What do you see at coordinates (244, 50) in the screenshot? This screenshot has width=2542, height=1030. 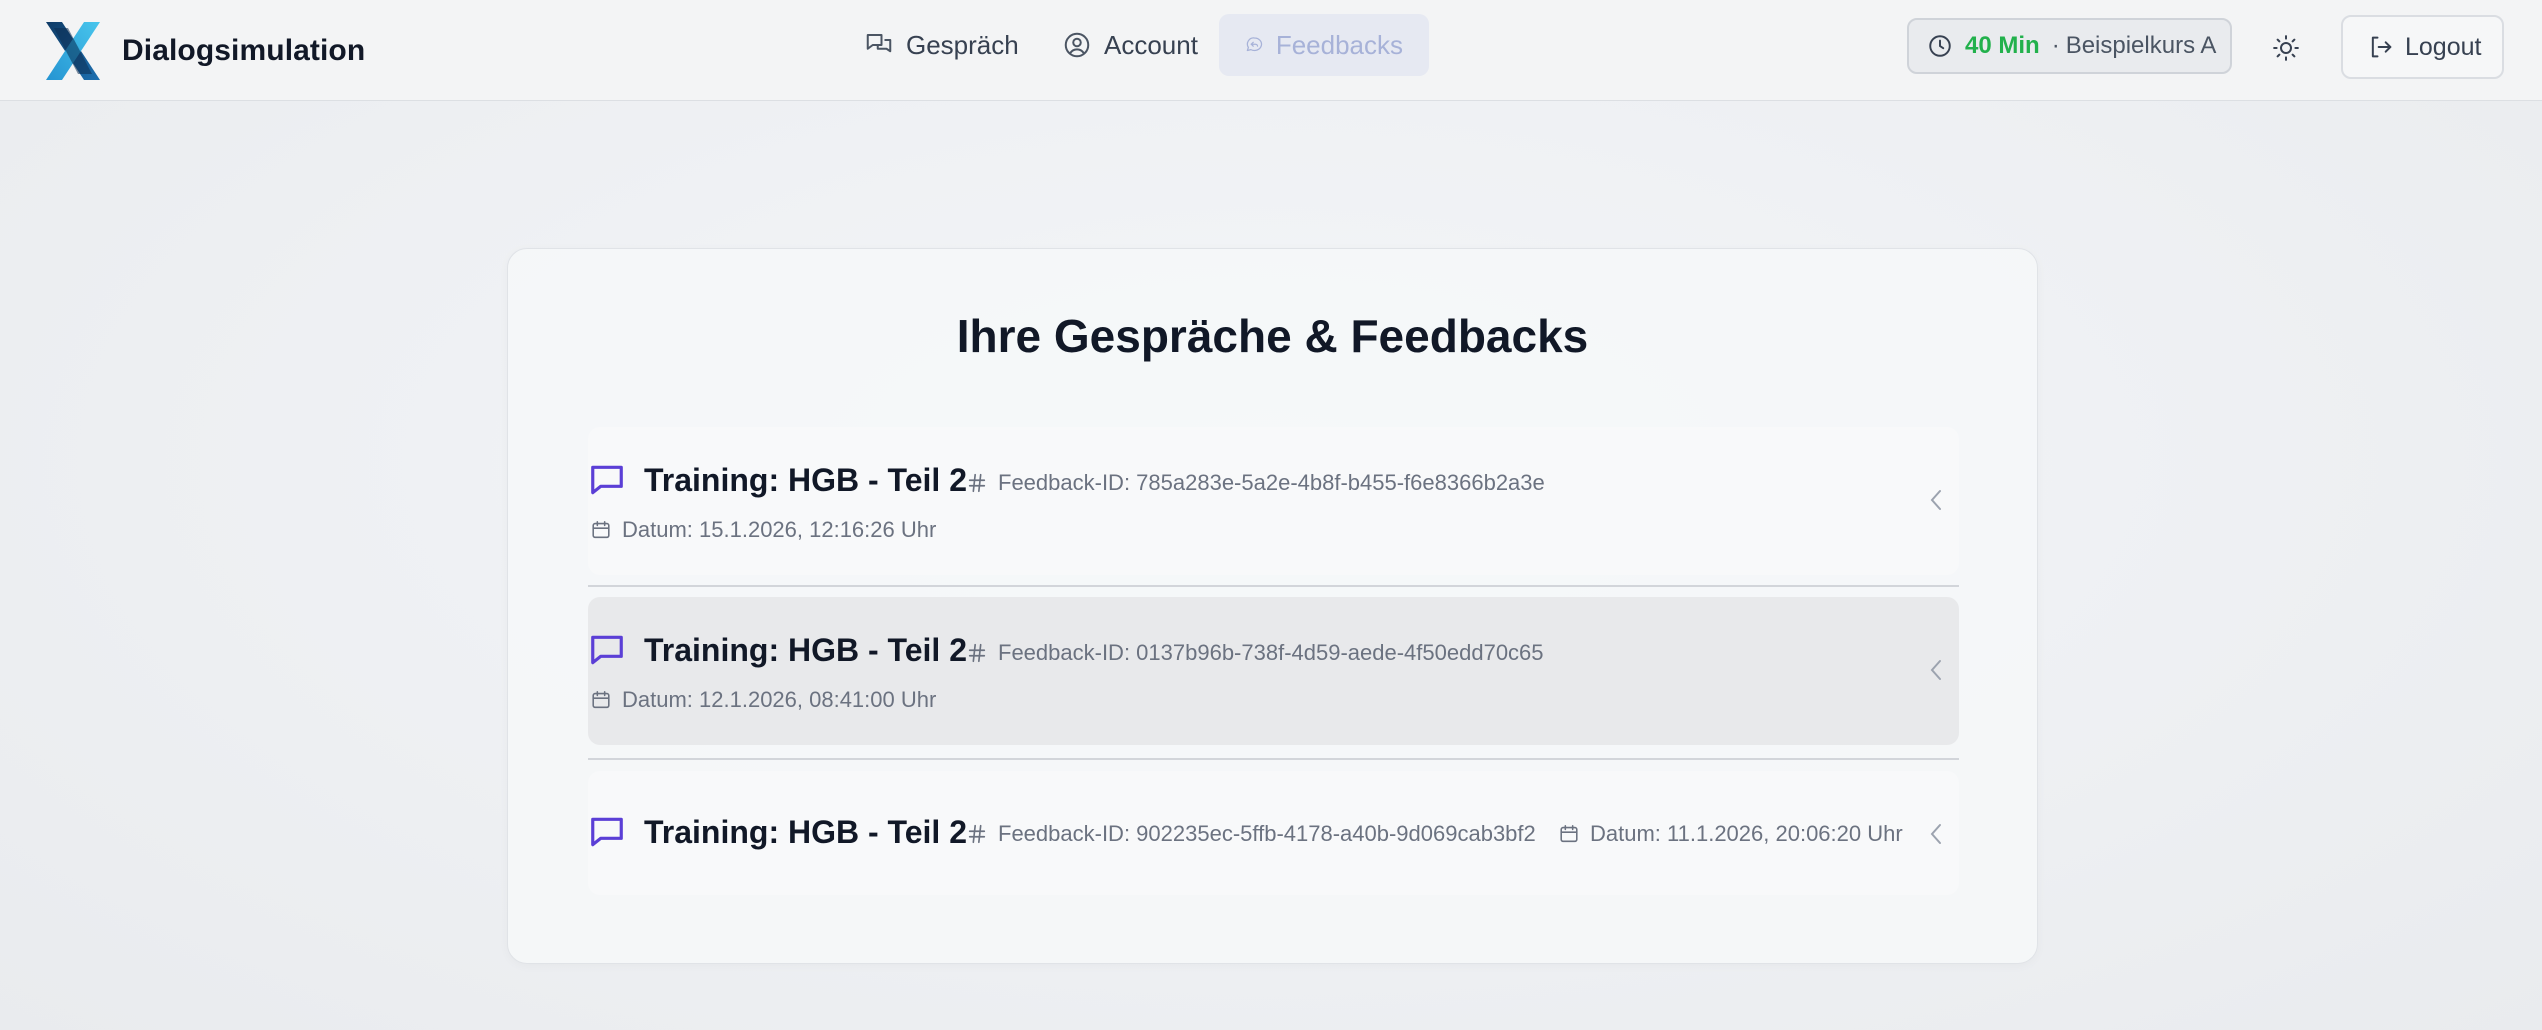 I see `app-name: Dialogsimulation` at bounding box center [244, 50].